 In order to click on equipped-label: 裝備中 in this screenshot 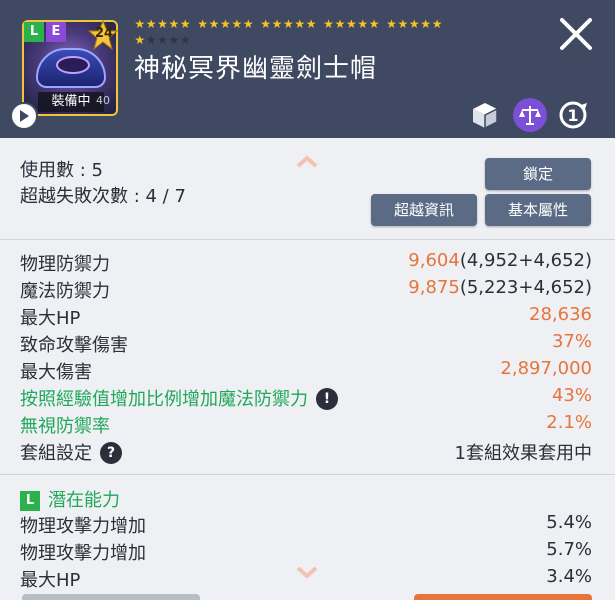, I will do `click(71, 102)`.